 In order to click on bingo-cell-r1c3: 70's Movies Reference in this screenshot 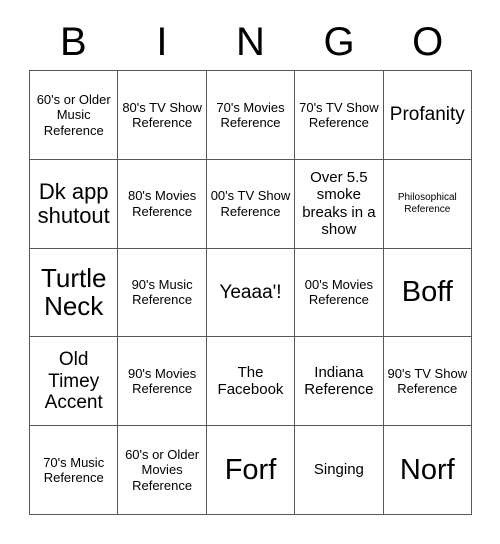, I will do `click(251, 115)`.